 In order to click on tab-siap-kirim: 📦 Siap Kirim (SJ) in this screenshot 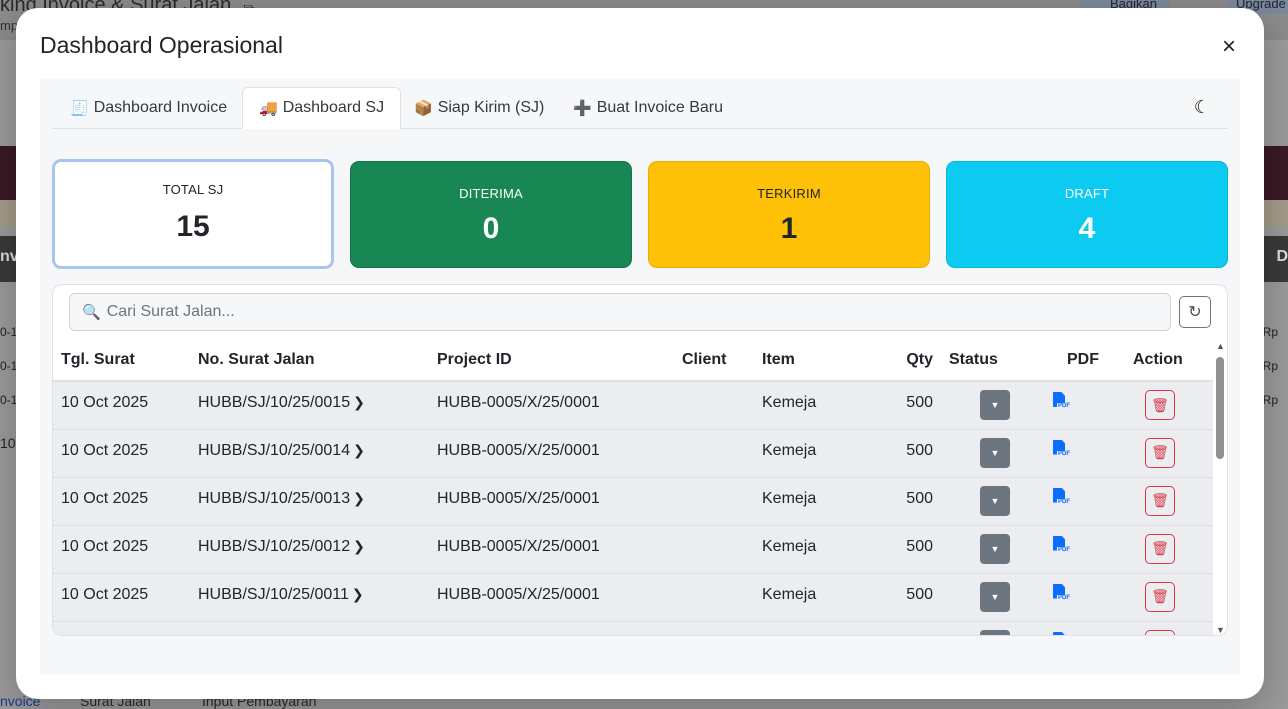, I will do `click(479, 108)`.